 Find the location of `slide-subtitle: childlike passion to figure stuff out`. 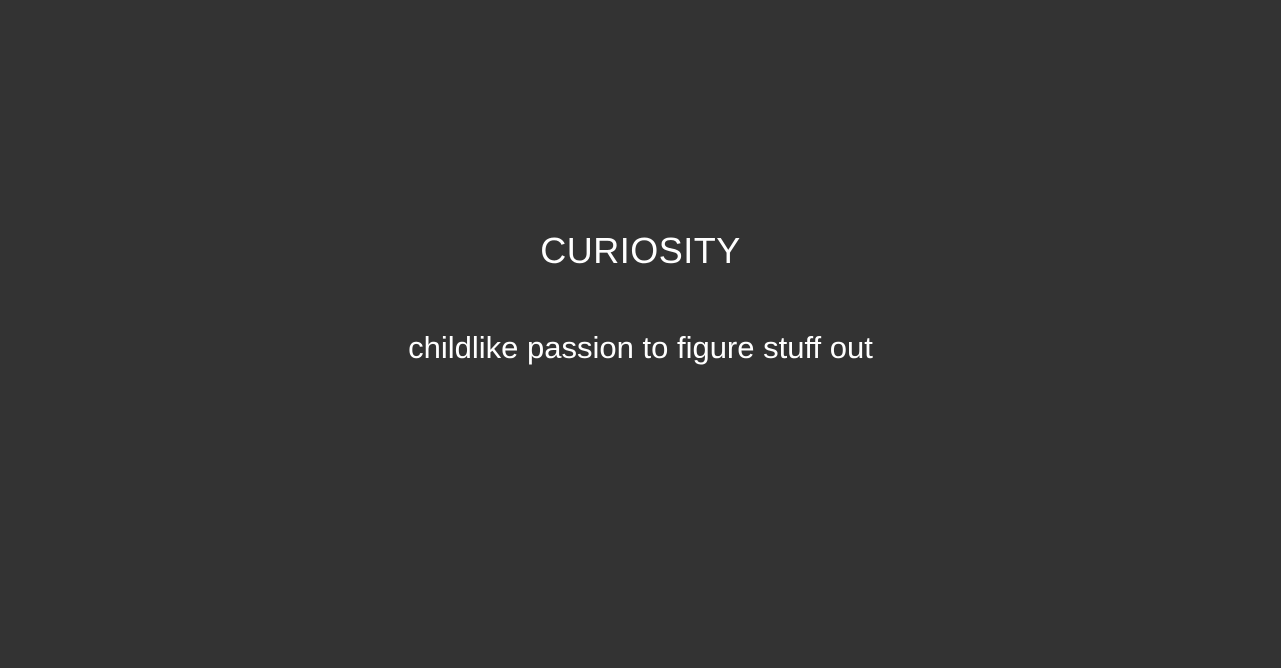

slide-subtitle: childlike passion to figure stuff out is located at coordinates (640, 347).